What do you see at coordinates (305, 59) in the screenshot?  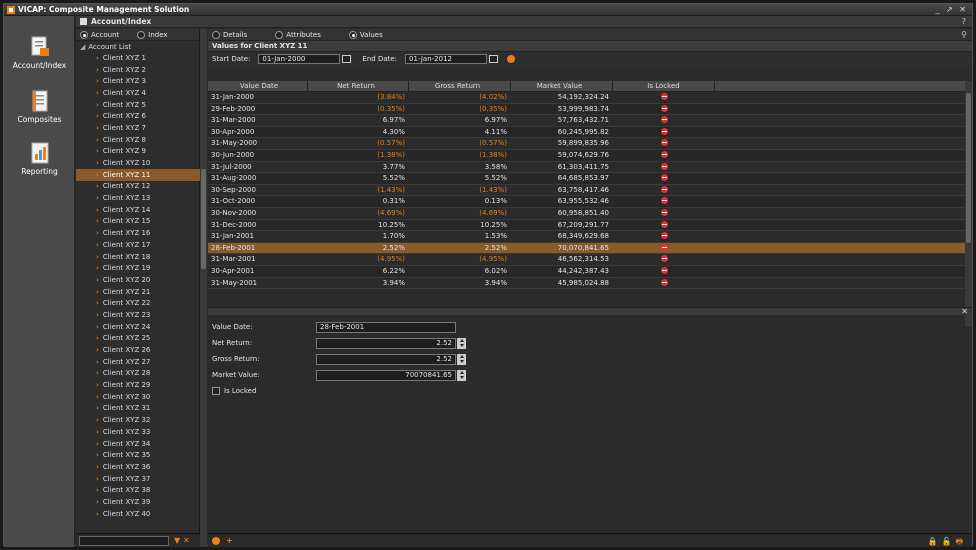 I see `start-date-input: 01-Jan-2000` at bounding box center [305, 59].